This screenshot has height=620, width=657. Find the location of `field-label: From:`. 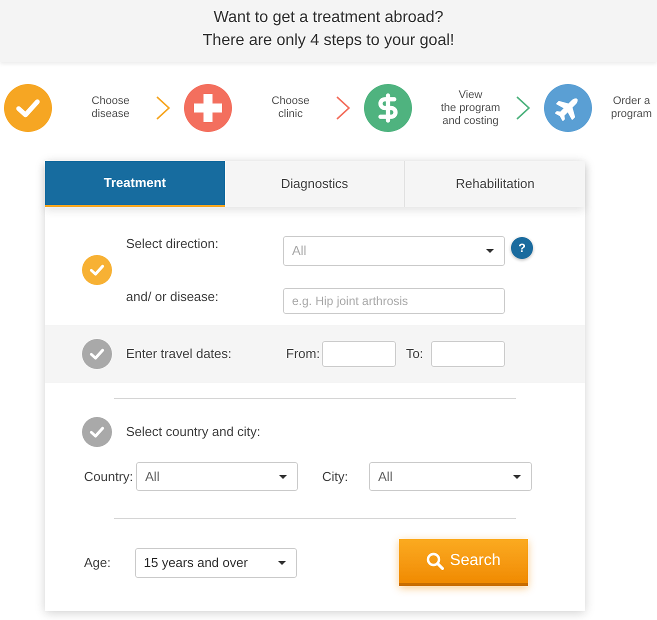

field-label: From: is located at coordinates (303, 354).